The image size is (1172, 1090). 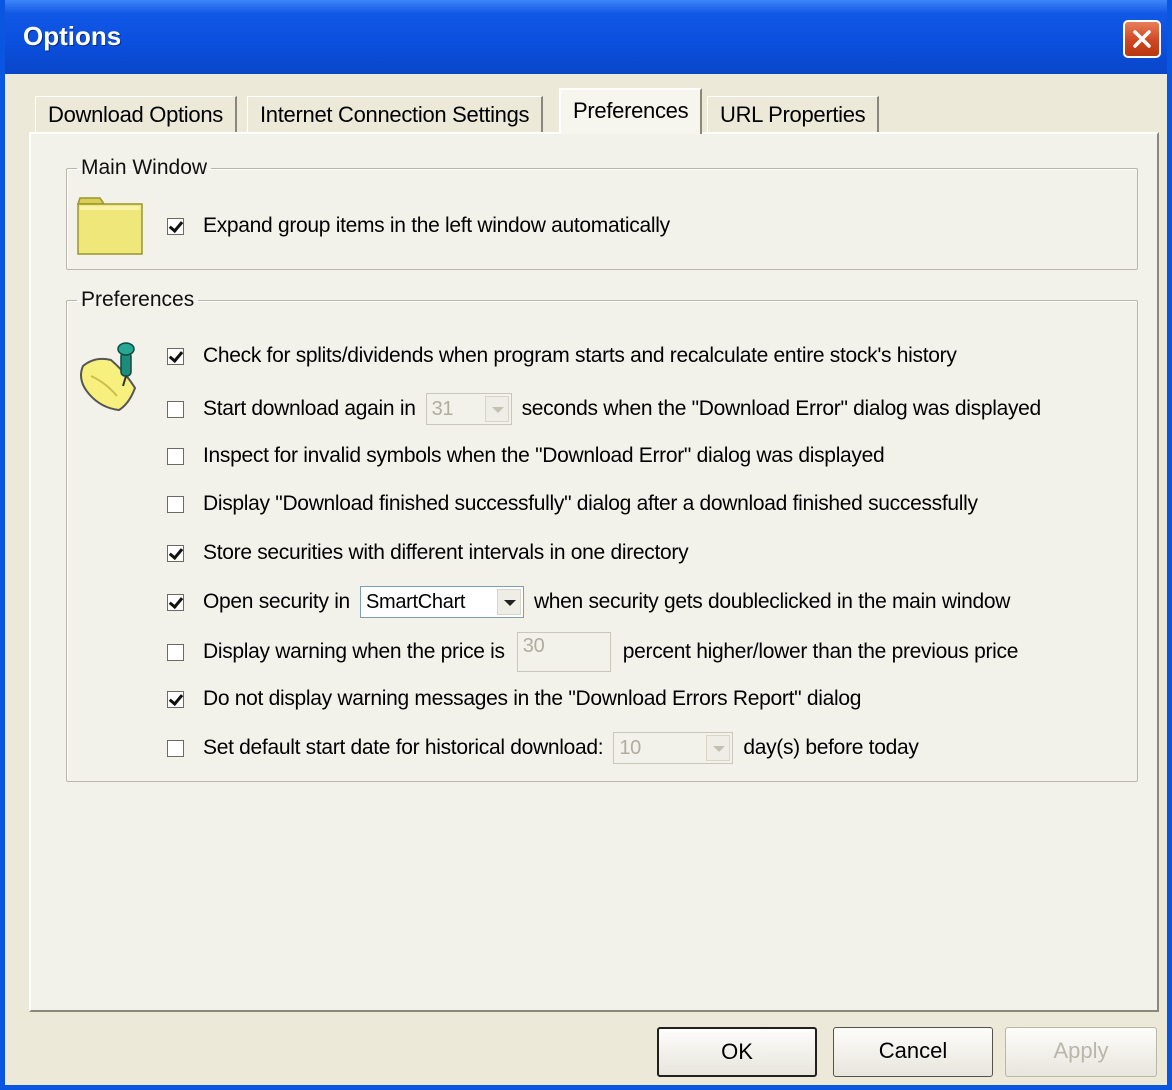 I want to click on check-splits-checkbox, so click(x=175, y=356).